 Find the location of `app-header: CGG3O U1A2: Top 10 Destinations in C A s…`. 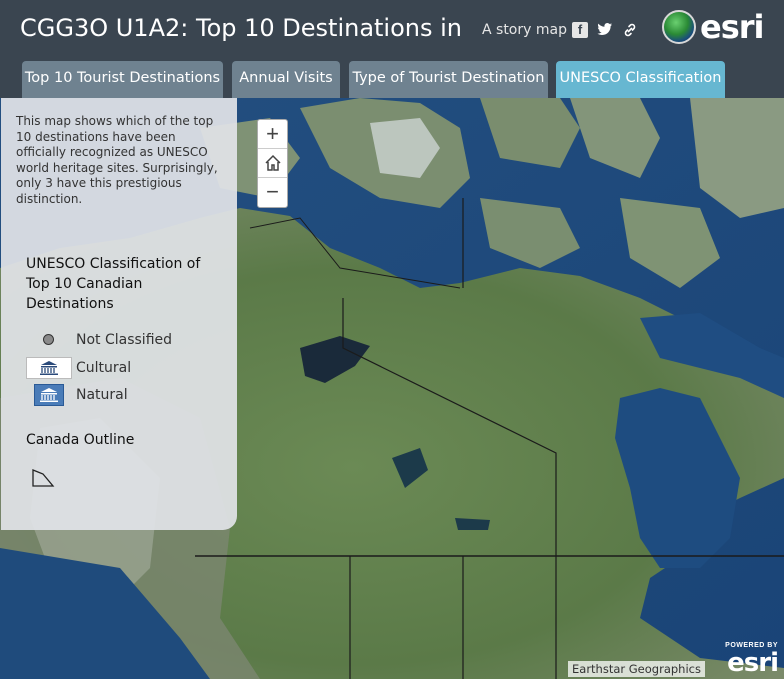

app-header: CGG3O U1A2: Top 10 Destinations in C A s… is located at coordinates (392, 28).